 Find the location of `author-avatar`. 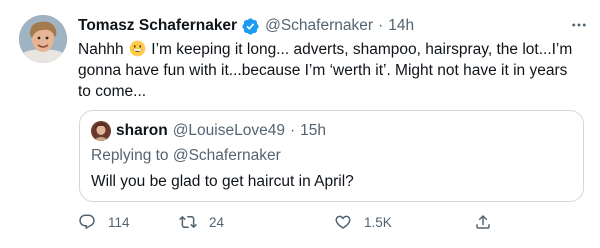

author-avatar is located at coordinates (43, 39).